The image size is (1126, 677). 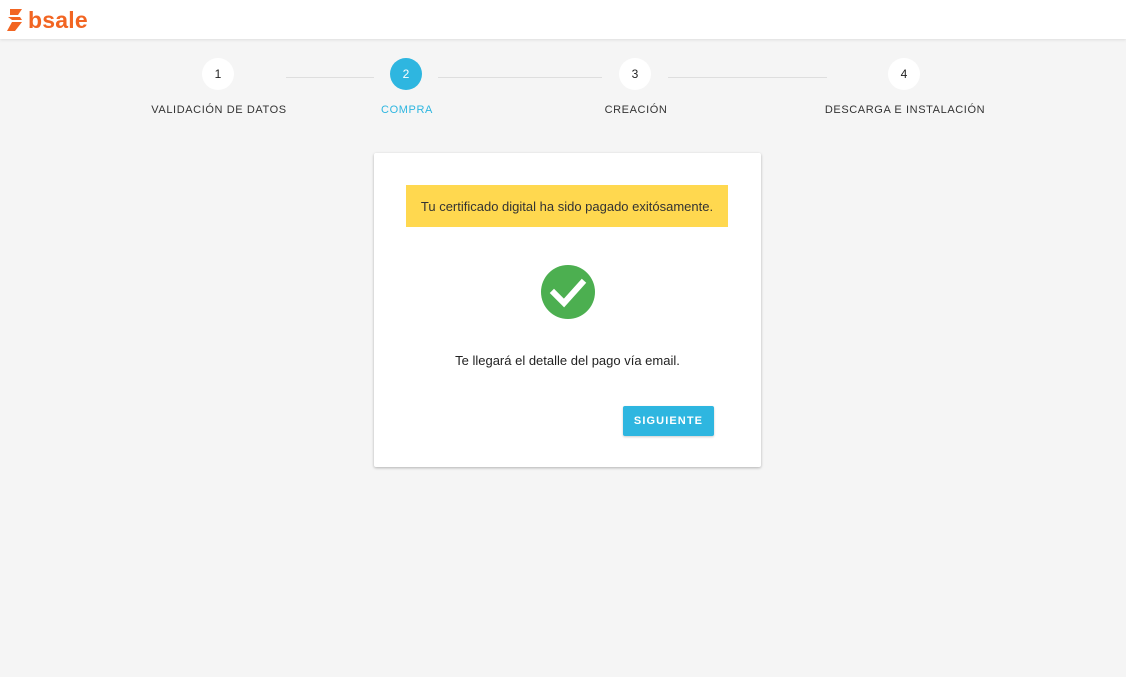 I want to click on bsale-logo: bsale, so click(x=47, y=20).